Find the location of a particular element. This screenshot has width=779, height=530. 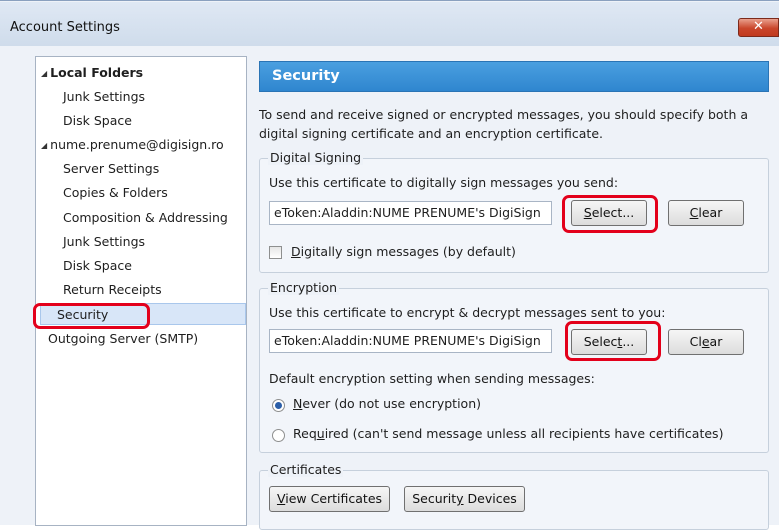

signing-clear-button: Clear is located at coordinates (706, 213).